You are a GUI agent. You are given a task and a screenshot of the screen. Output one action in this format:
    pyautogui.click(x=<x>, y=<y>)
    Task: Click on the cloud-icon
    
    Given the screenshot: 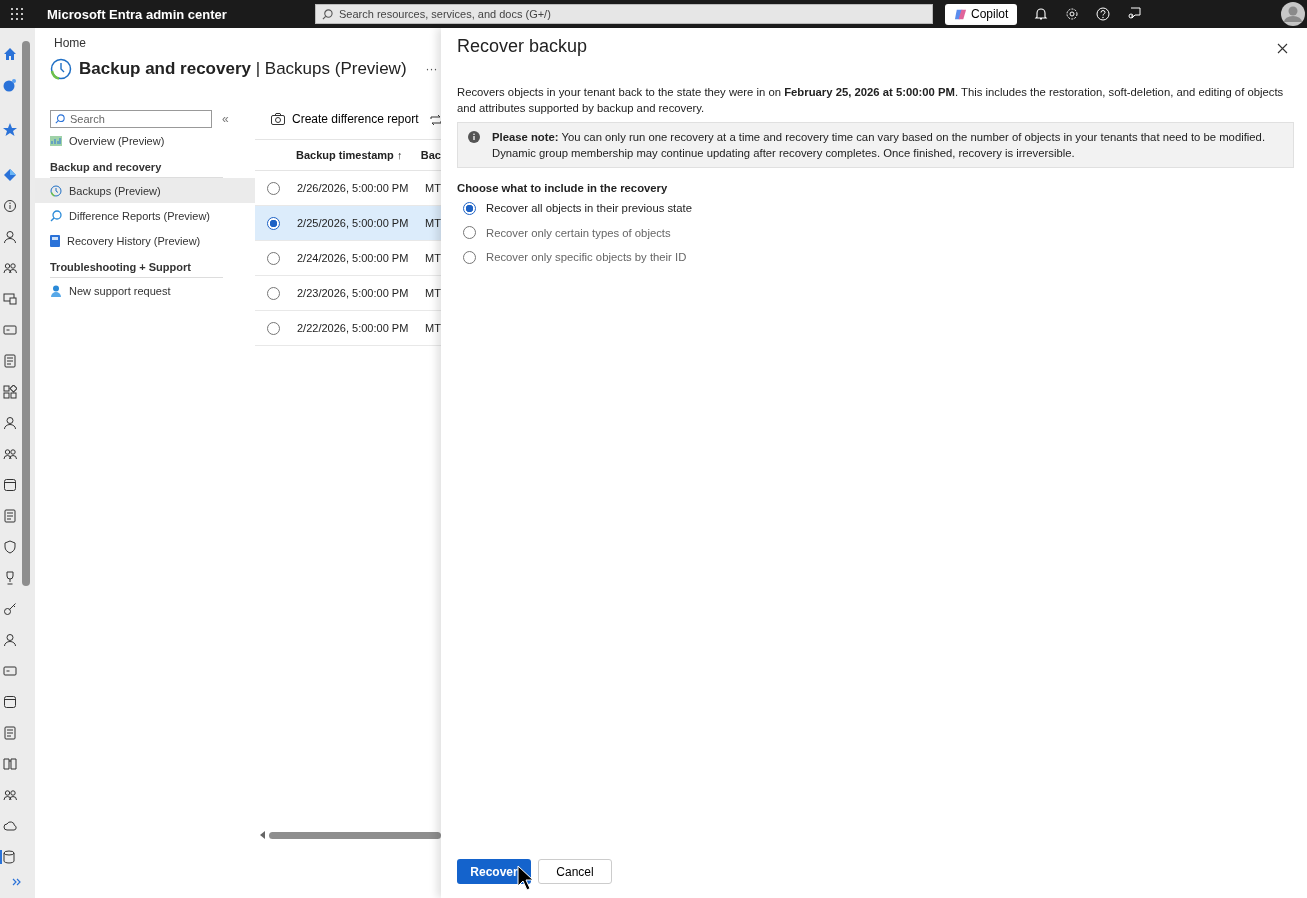 What is the action you would take?
    pyautogui.click(x=10, y=826)
    